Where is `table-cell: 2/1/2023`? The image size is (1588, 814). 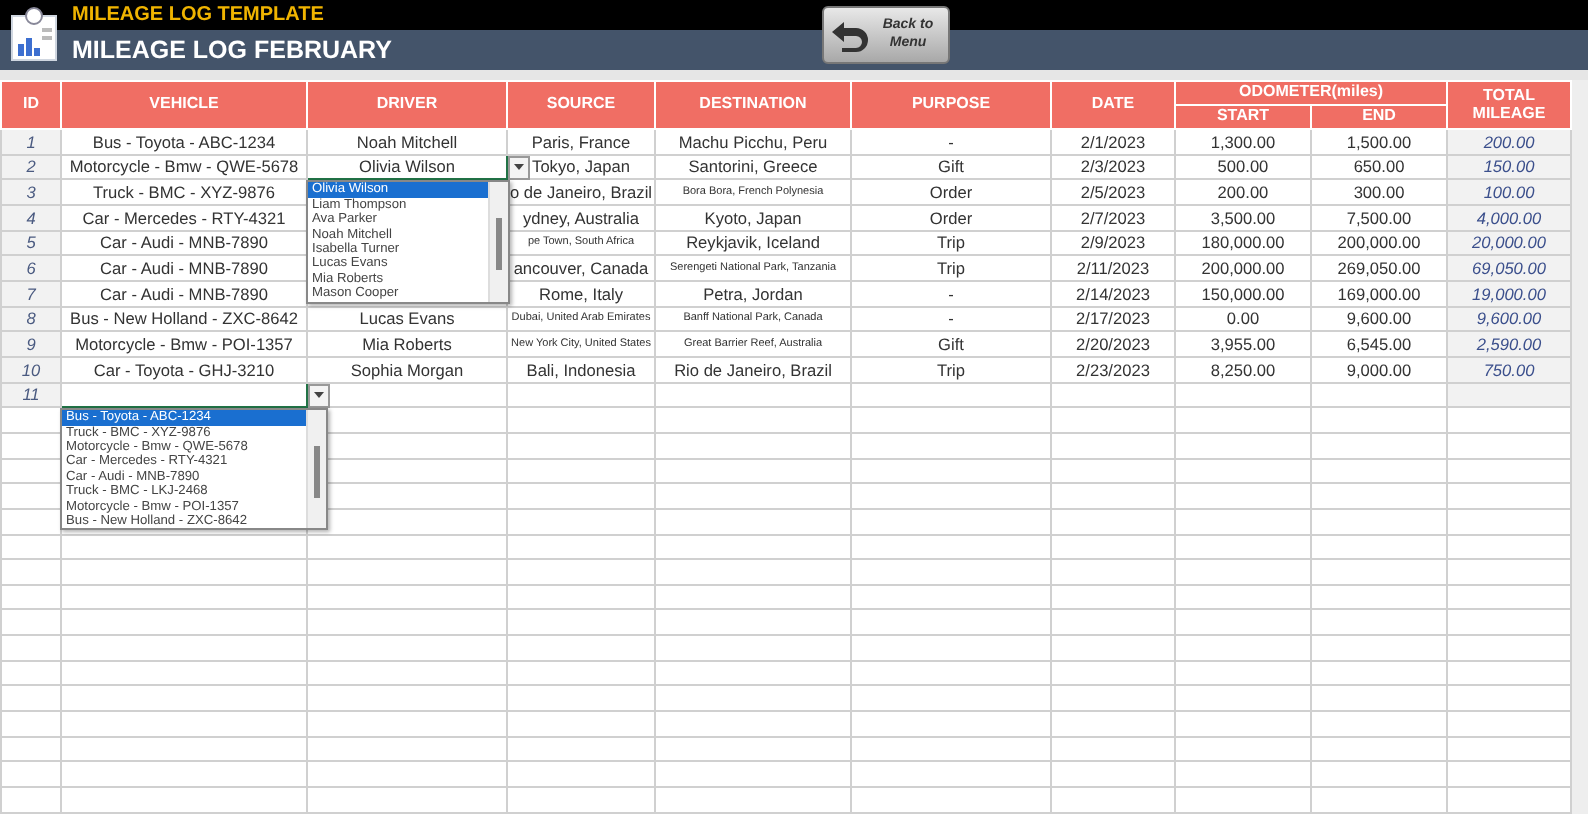 table-cell: 2/1/2023 is located at coordinates (1113, 141).